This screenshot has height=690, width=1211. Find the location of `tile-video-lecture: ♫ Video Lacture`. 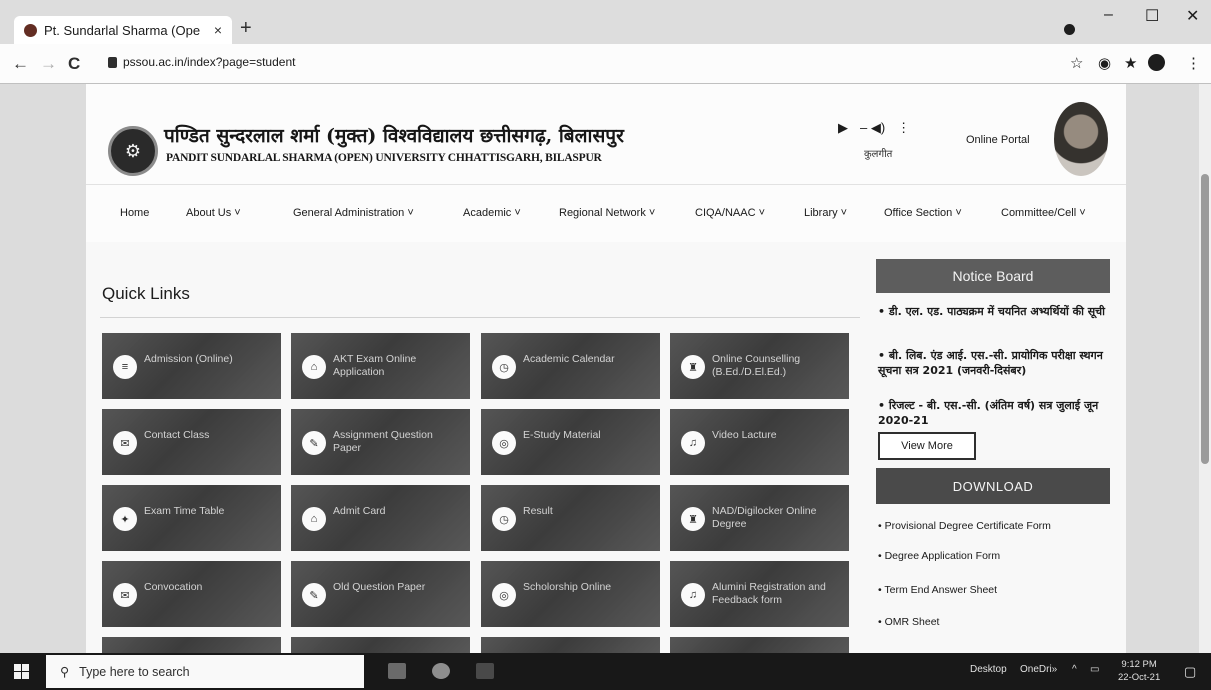

tile-video-lecture: ♫ Video Lacture is located at coordinates (759, 442).